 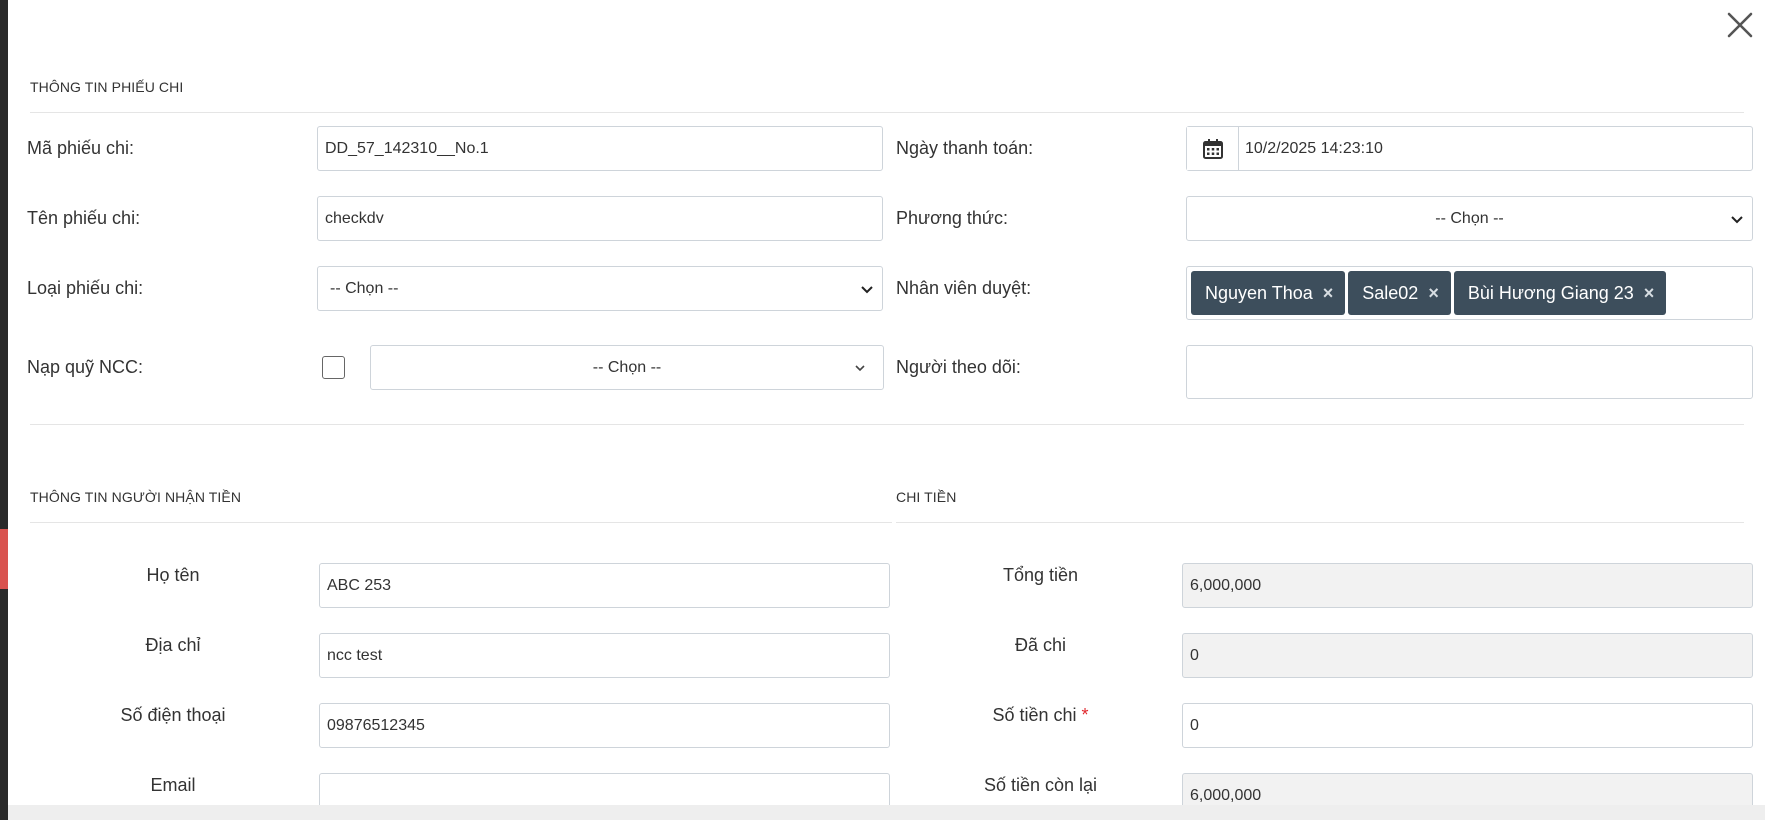 What do you see at coordinates (1495, 148) in the screenshot?
I see `payment-date-value: 10/2/2025 14:23:10` at bounding box center [1495, 148].